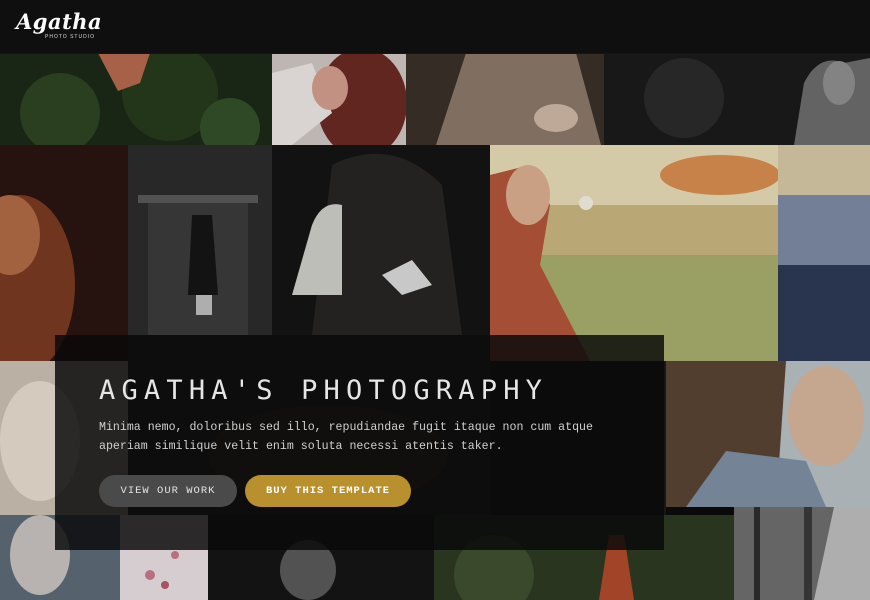 This screenshot has width=870, height=600. What do you see at coordinates (824, 253) in the screenshot?
I see `gallery-photo-misty-landscape` at bounding box center [824, 253].